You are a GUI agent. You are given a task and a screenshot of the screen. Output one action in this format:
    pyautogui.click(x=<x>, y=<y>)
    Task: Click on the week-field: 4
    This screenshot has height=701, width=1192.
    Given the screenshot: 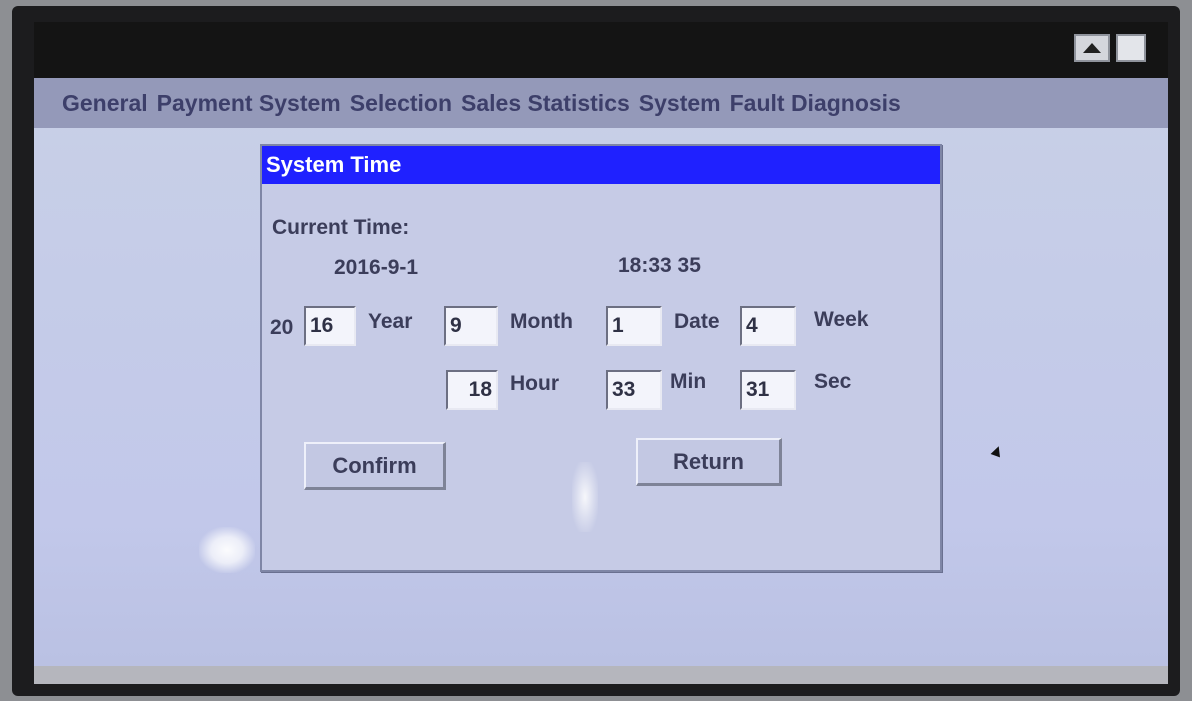 What is the action you would take?
    pyautogui.click(x=768, y=326)
    